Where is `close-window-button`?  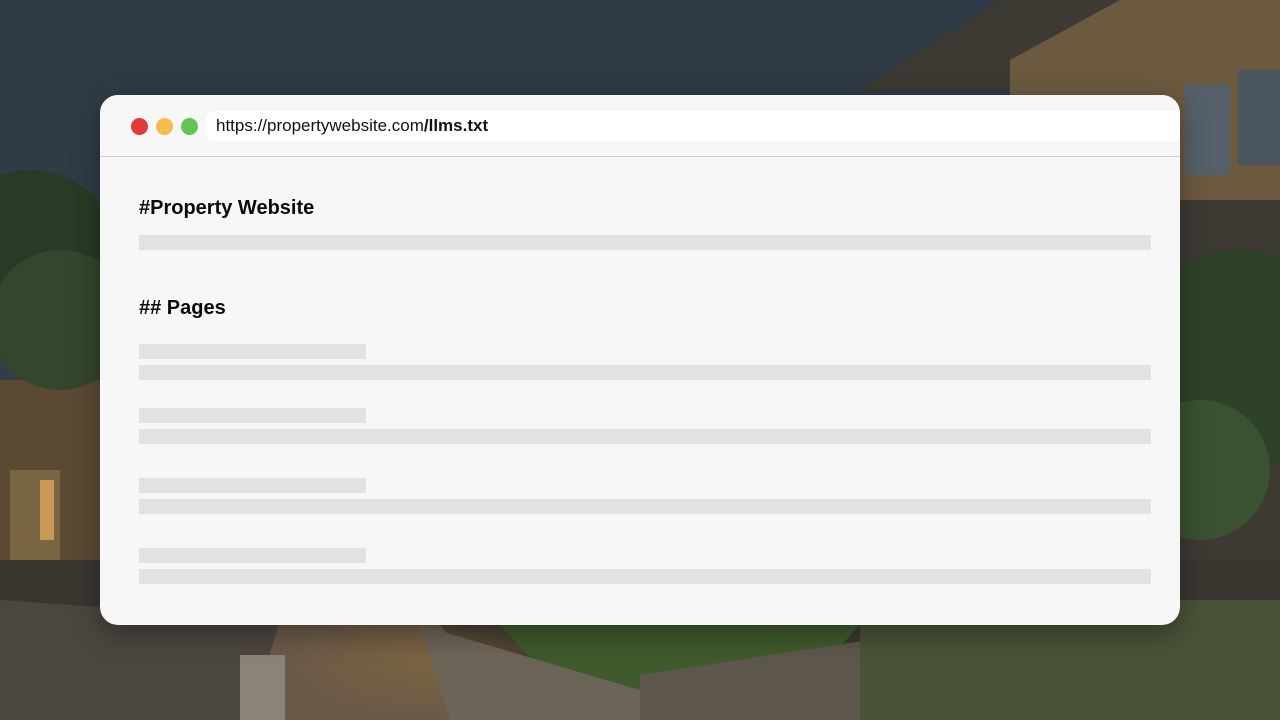 close-window-button is located at coordinates (139, 126).